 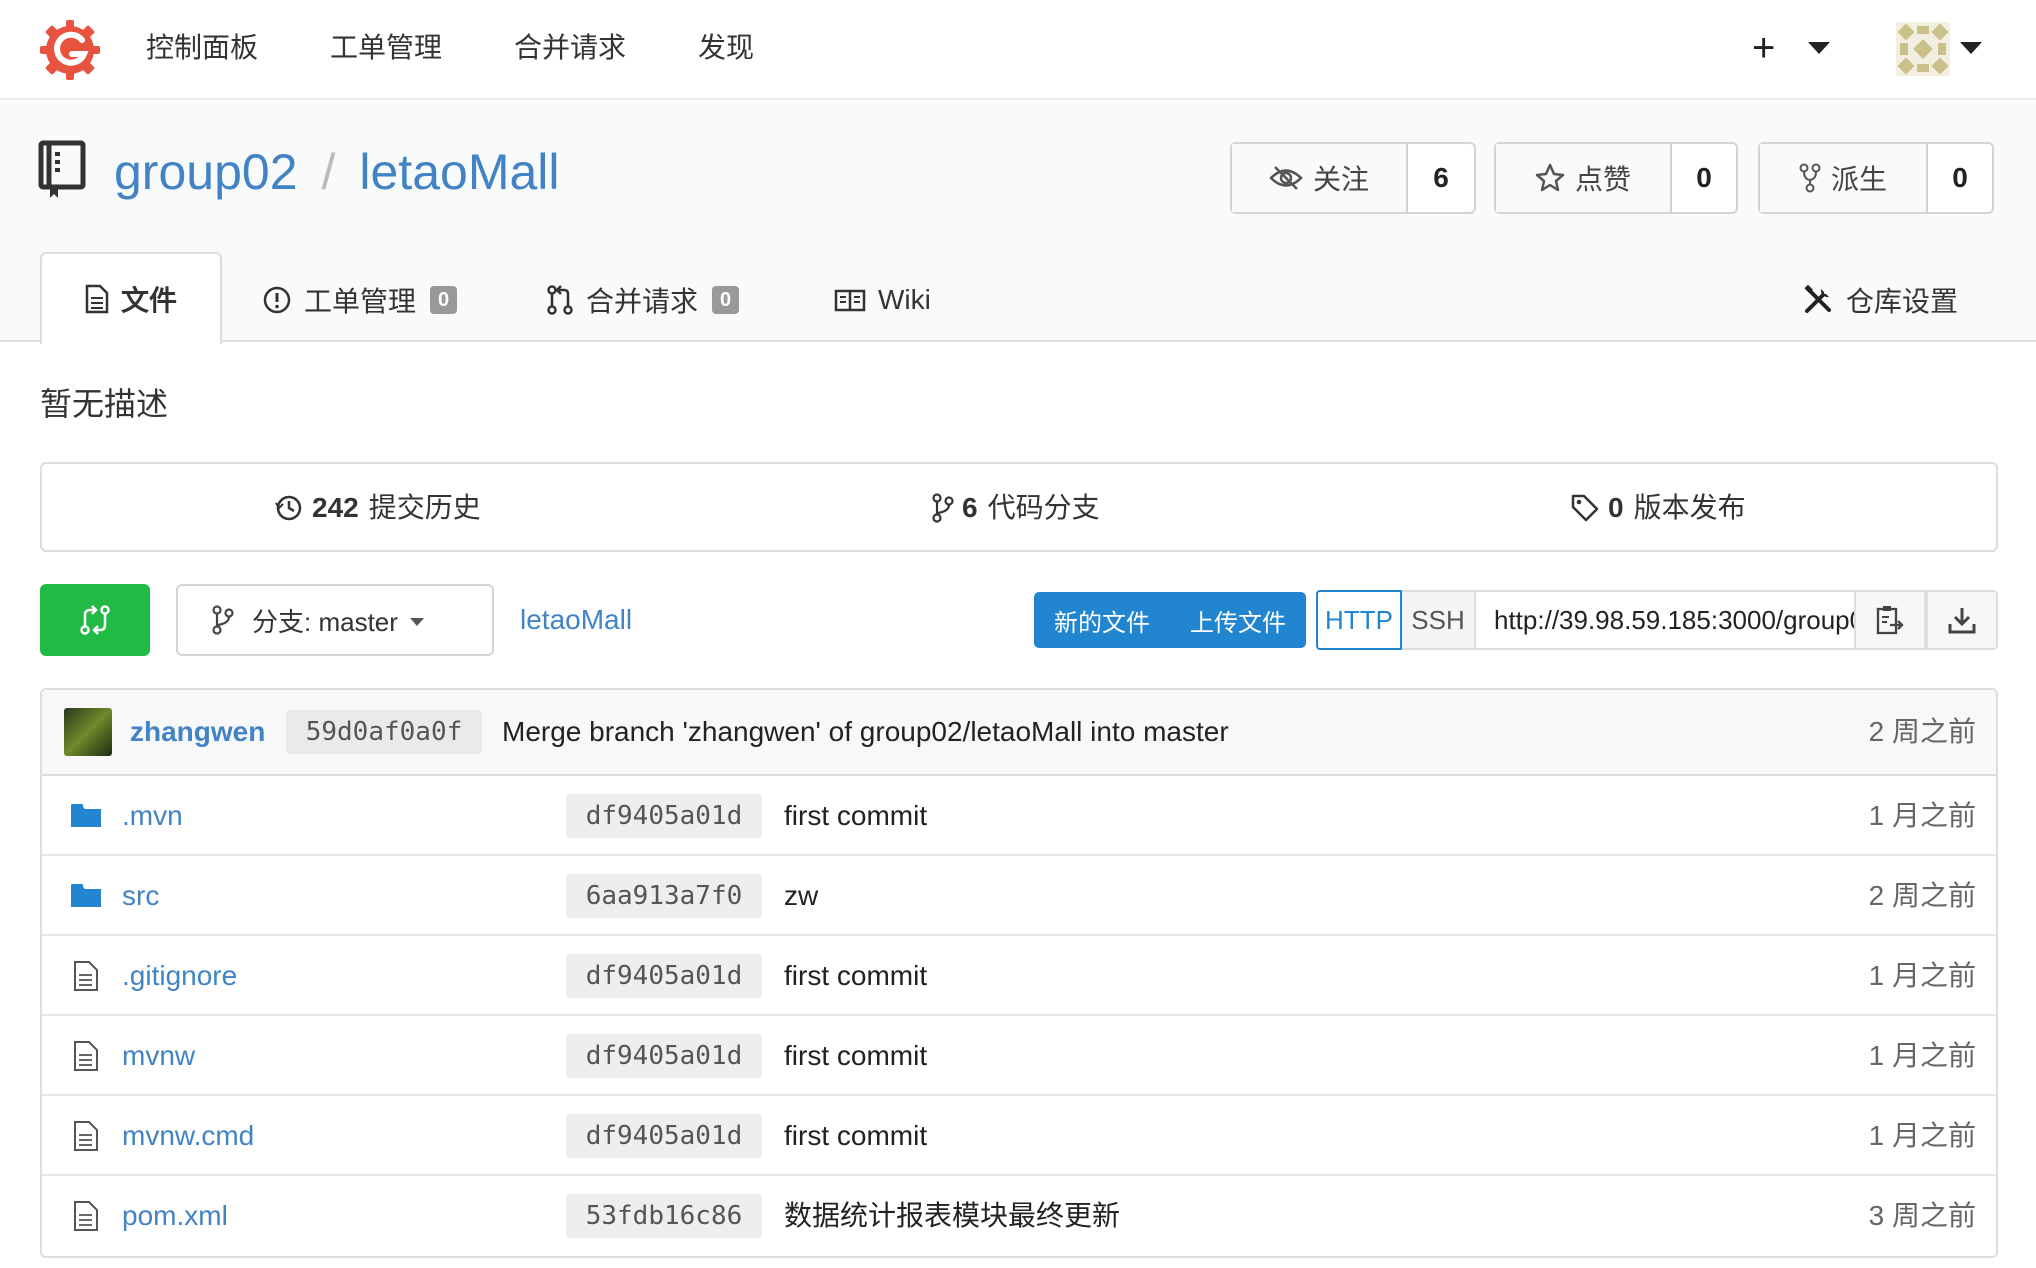 I want to click on fork-count: 0, so click(x=1960, y=178).